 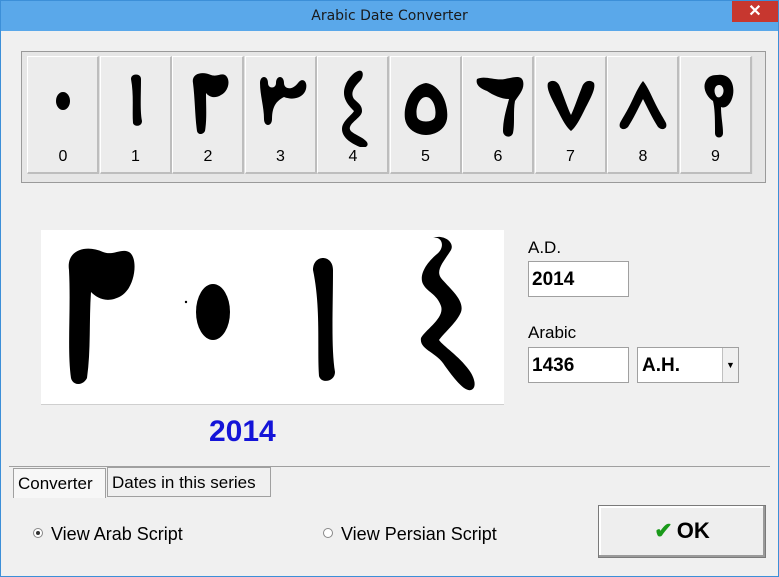 What do you see at coordinates (578, 365) in the screenshot?
I see `arabic-year-input: 1436` at bounding box center [578, 365].